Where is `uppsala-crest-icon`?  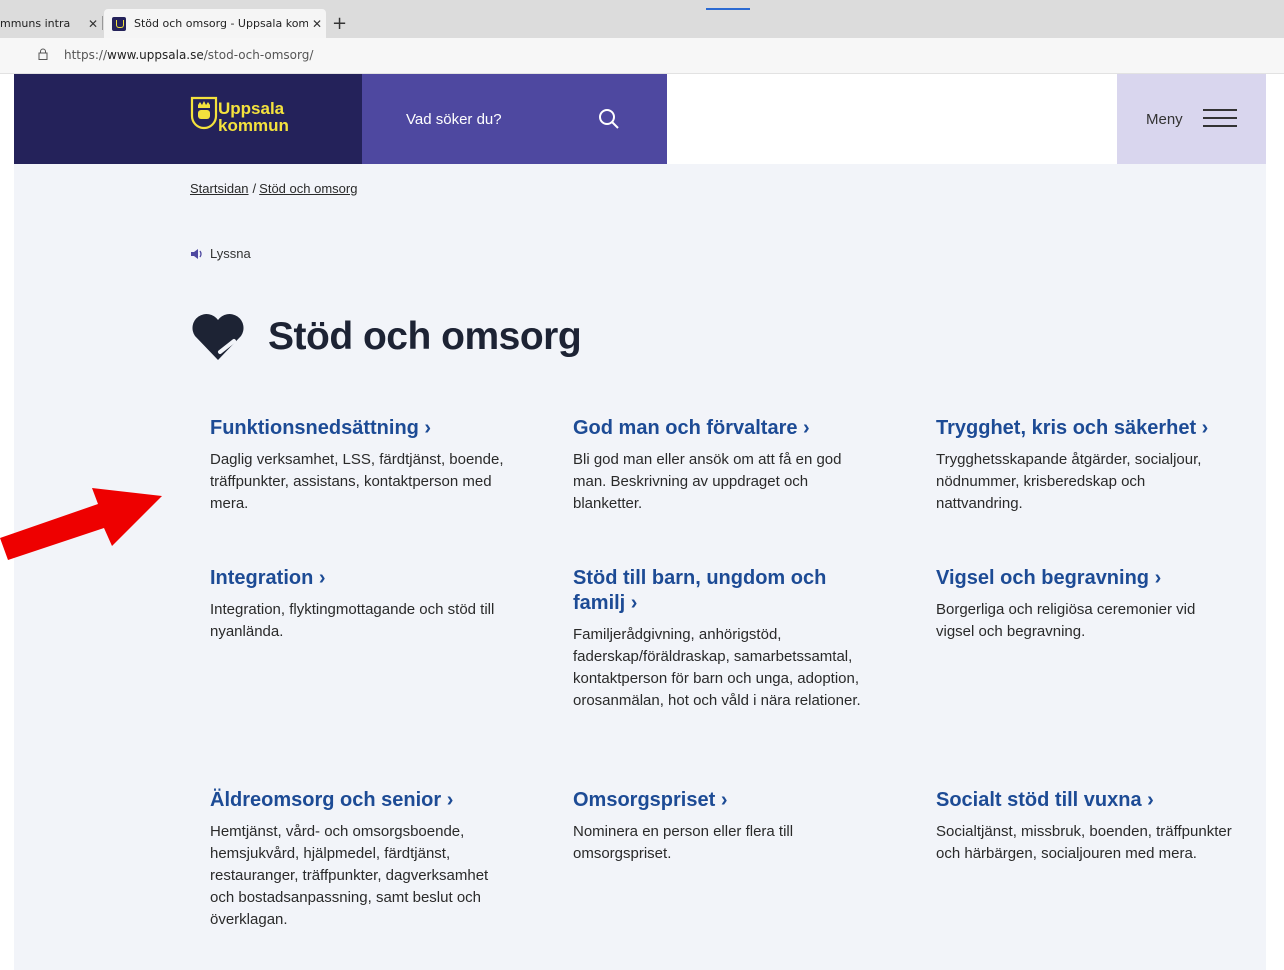
uppsala-crest-icon is located at coordinates (204, 113).